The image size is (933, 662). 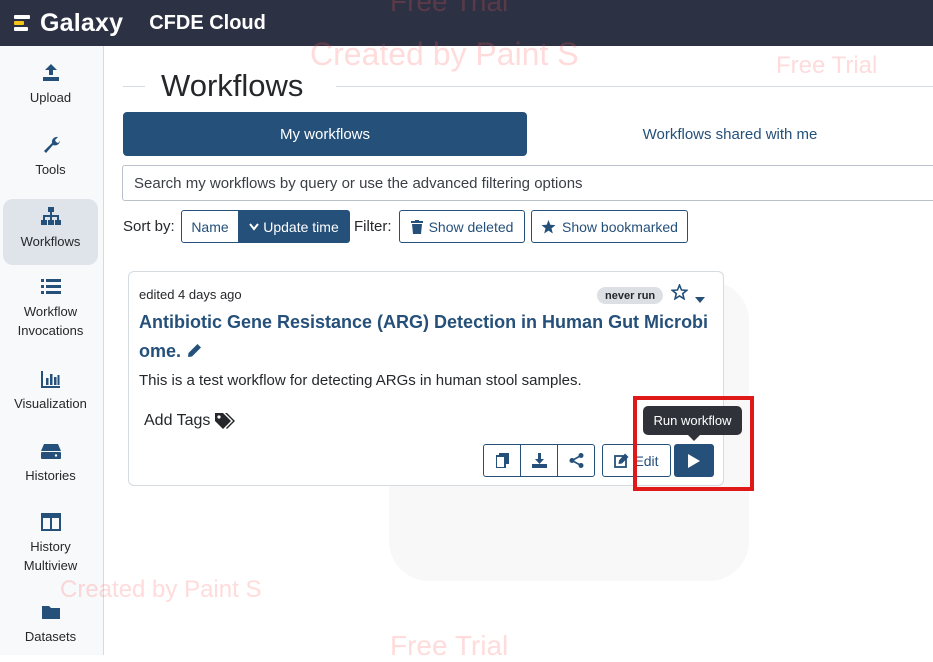 What do you see at coordinates (225, 421) in the screenshot?
I see `tags-icon` at bounding box center [225, 421].